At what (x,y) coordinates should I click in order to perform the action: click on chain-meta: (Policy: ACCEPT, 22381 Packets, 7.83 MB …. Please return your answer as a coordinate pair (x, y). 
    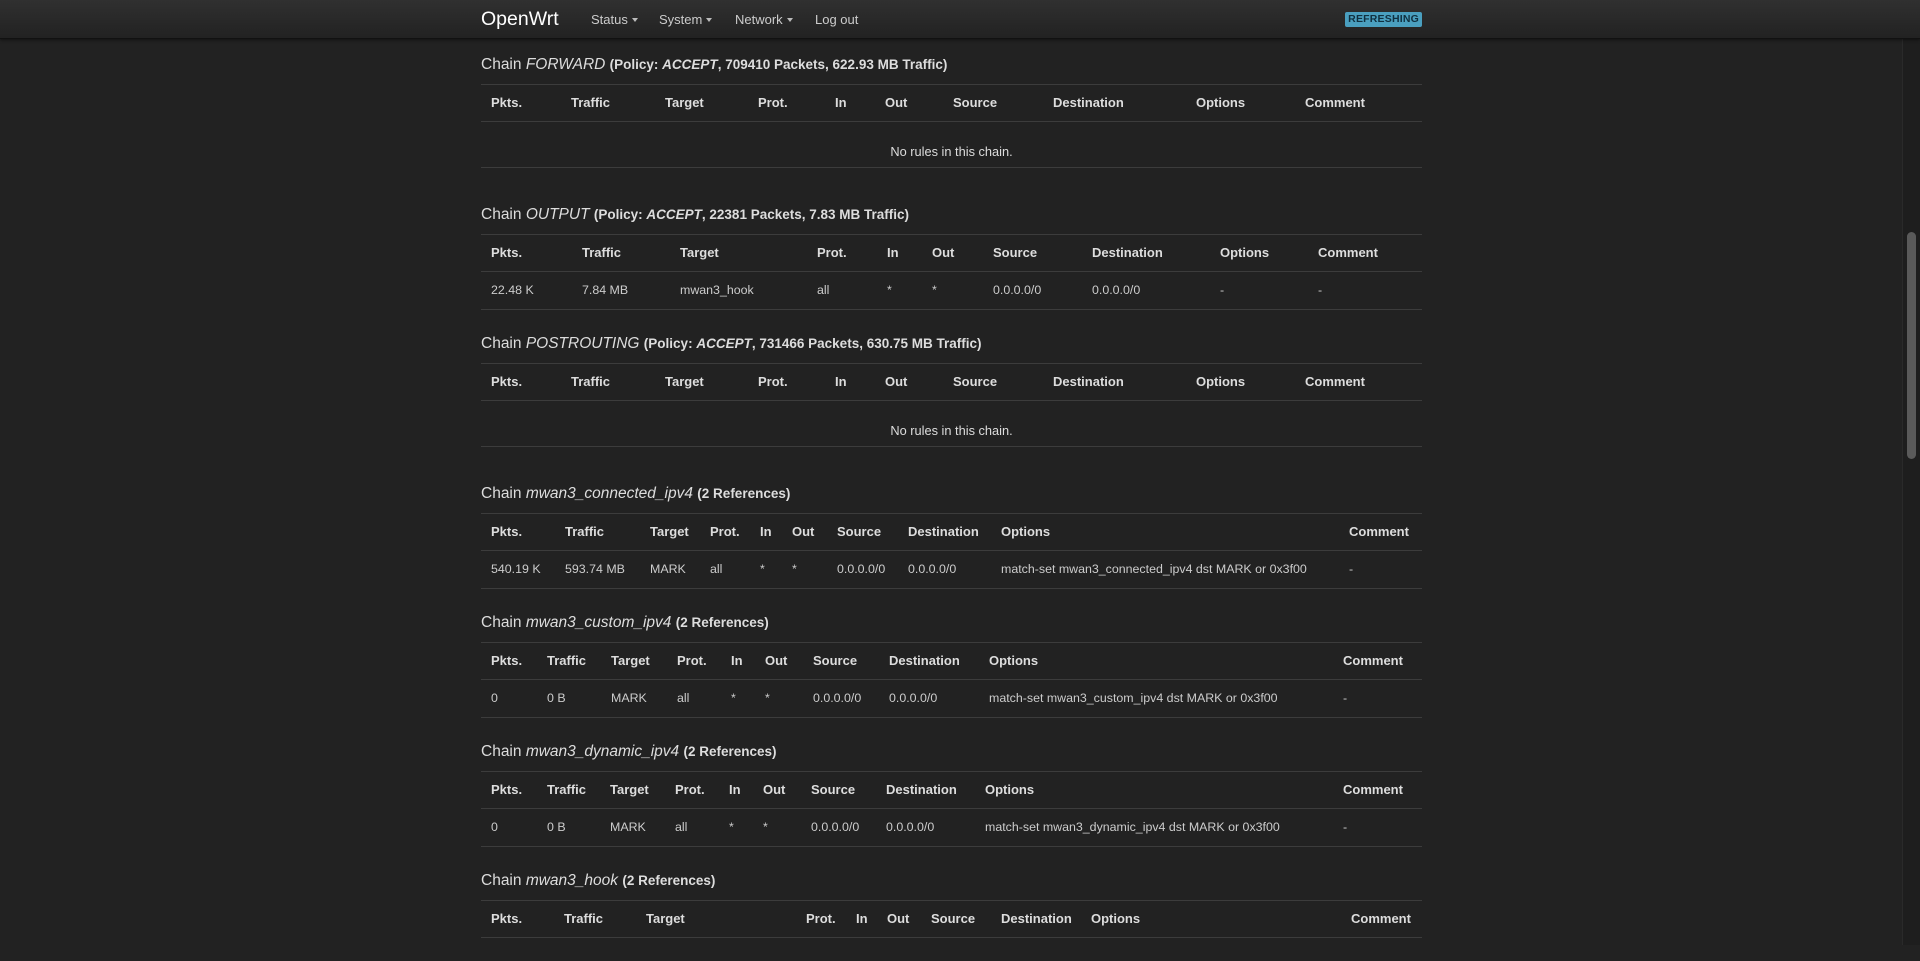
    Looking at the image, I should click on (751, 214).